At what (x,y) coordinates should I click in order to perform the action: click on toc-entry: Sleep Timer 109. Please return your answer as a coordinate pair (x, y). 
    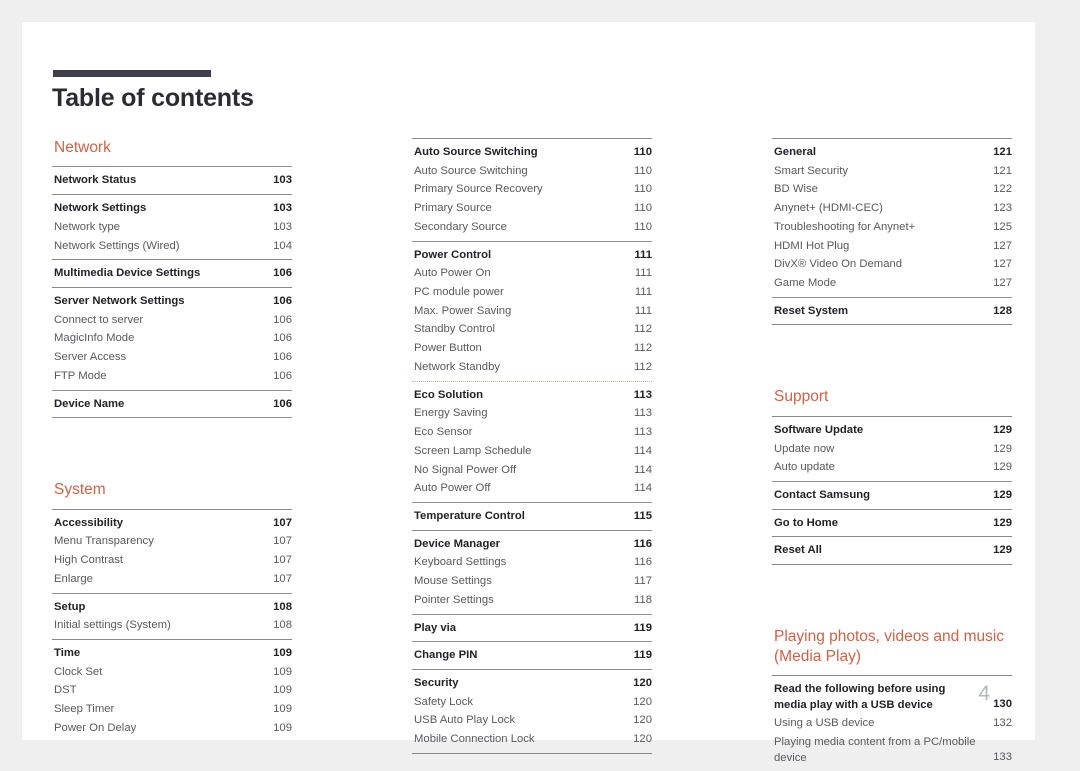
    Looking at the image, I should click on (172, 709).